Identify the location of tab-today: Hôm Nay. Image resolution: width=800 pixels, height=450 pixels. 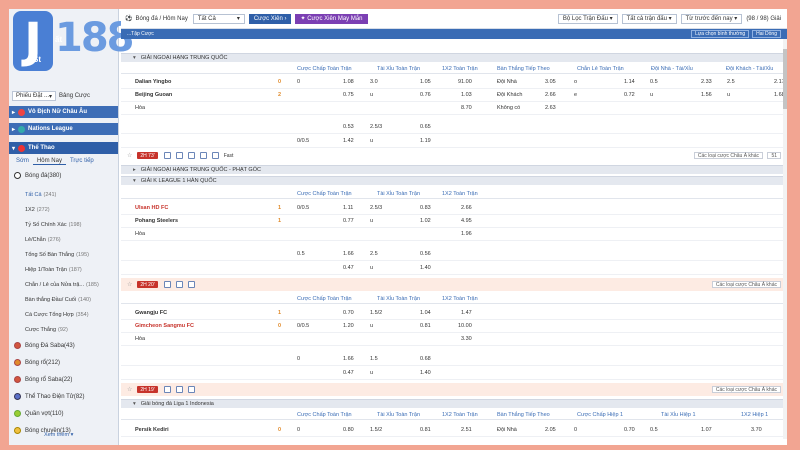
(49, 161).